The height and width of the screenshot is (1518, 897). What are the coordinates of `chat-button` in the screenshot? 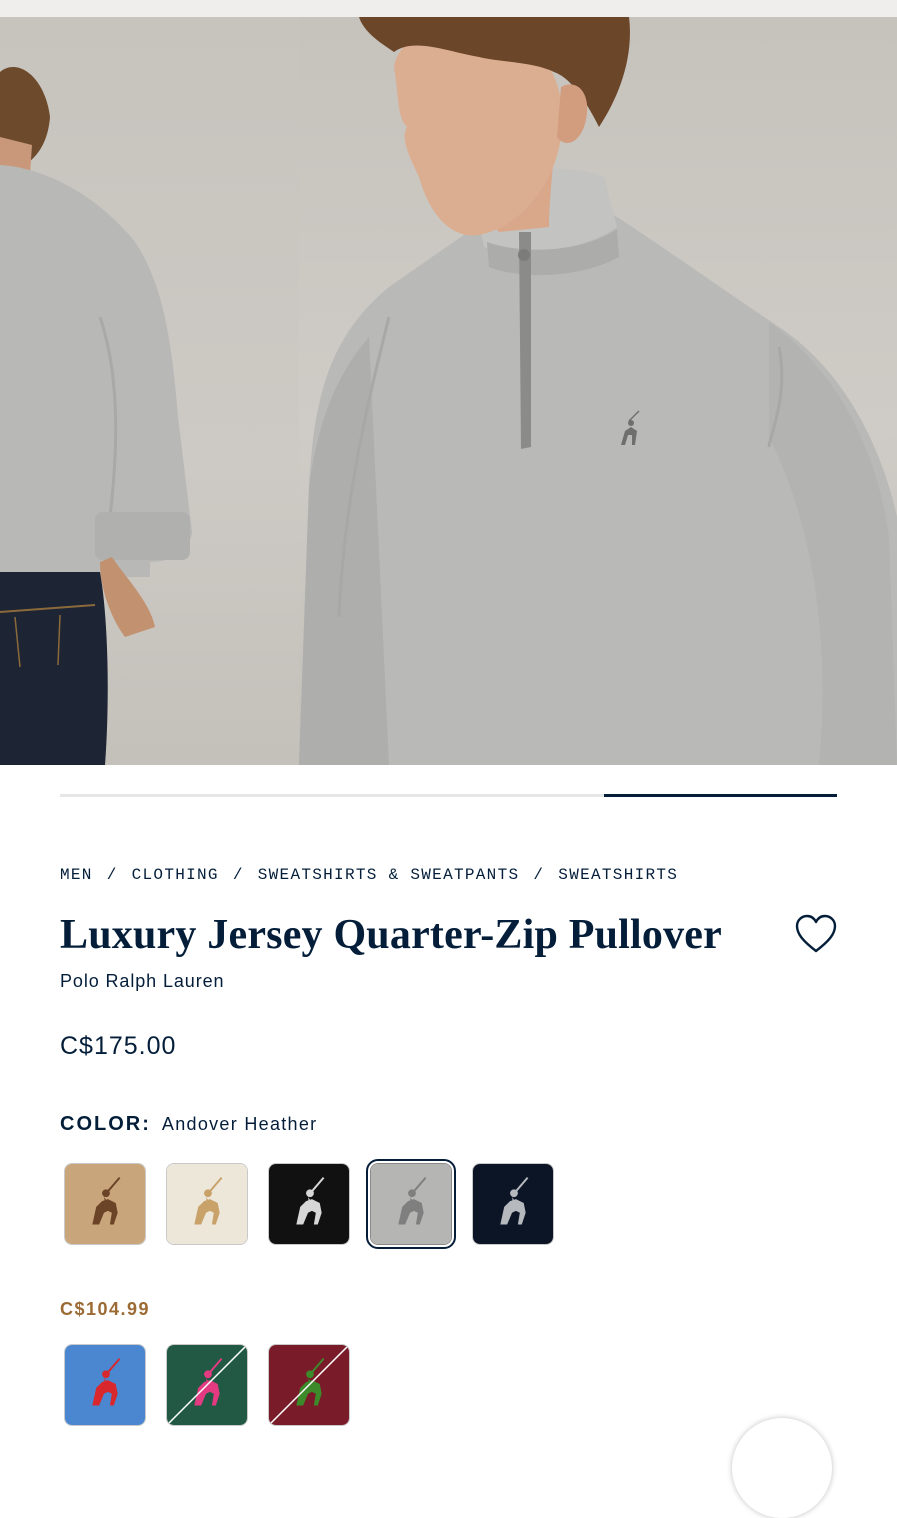 It's located at (782, 1468).